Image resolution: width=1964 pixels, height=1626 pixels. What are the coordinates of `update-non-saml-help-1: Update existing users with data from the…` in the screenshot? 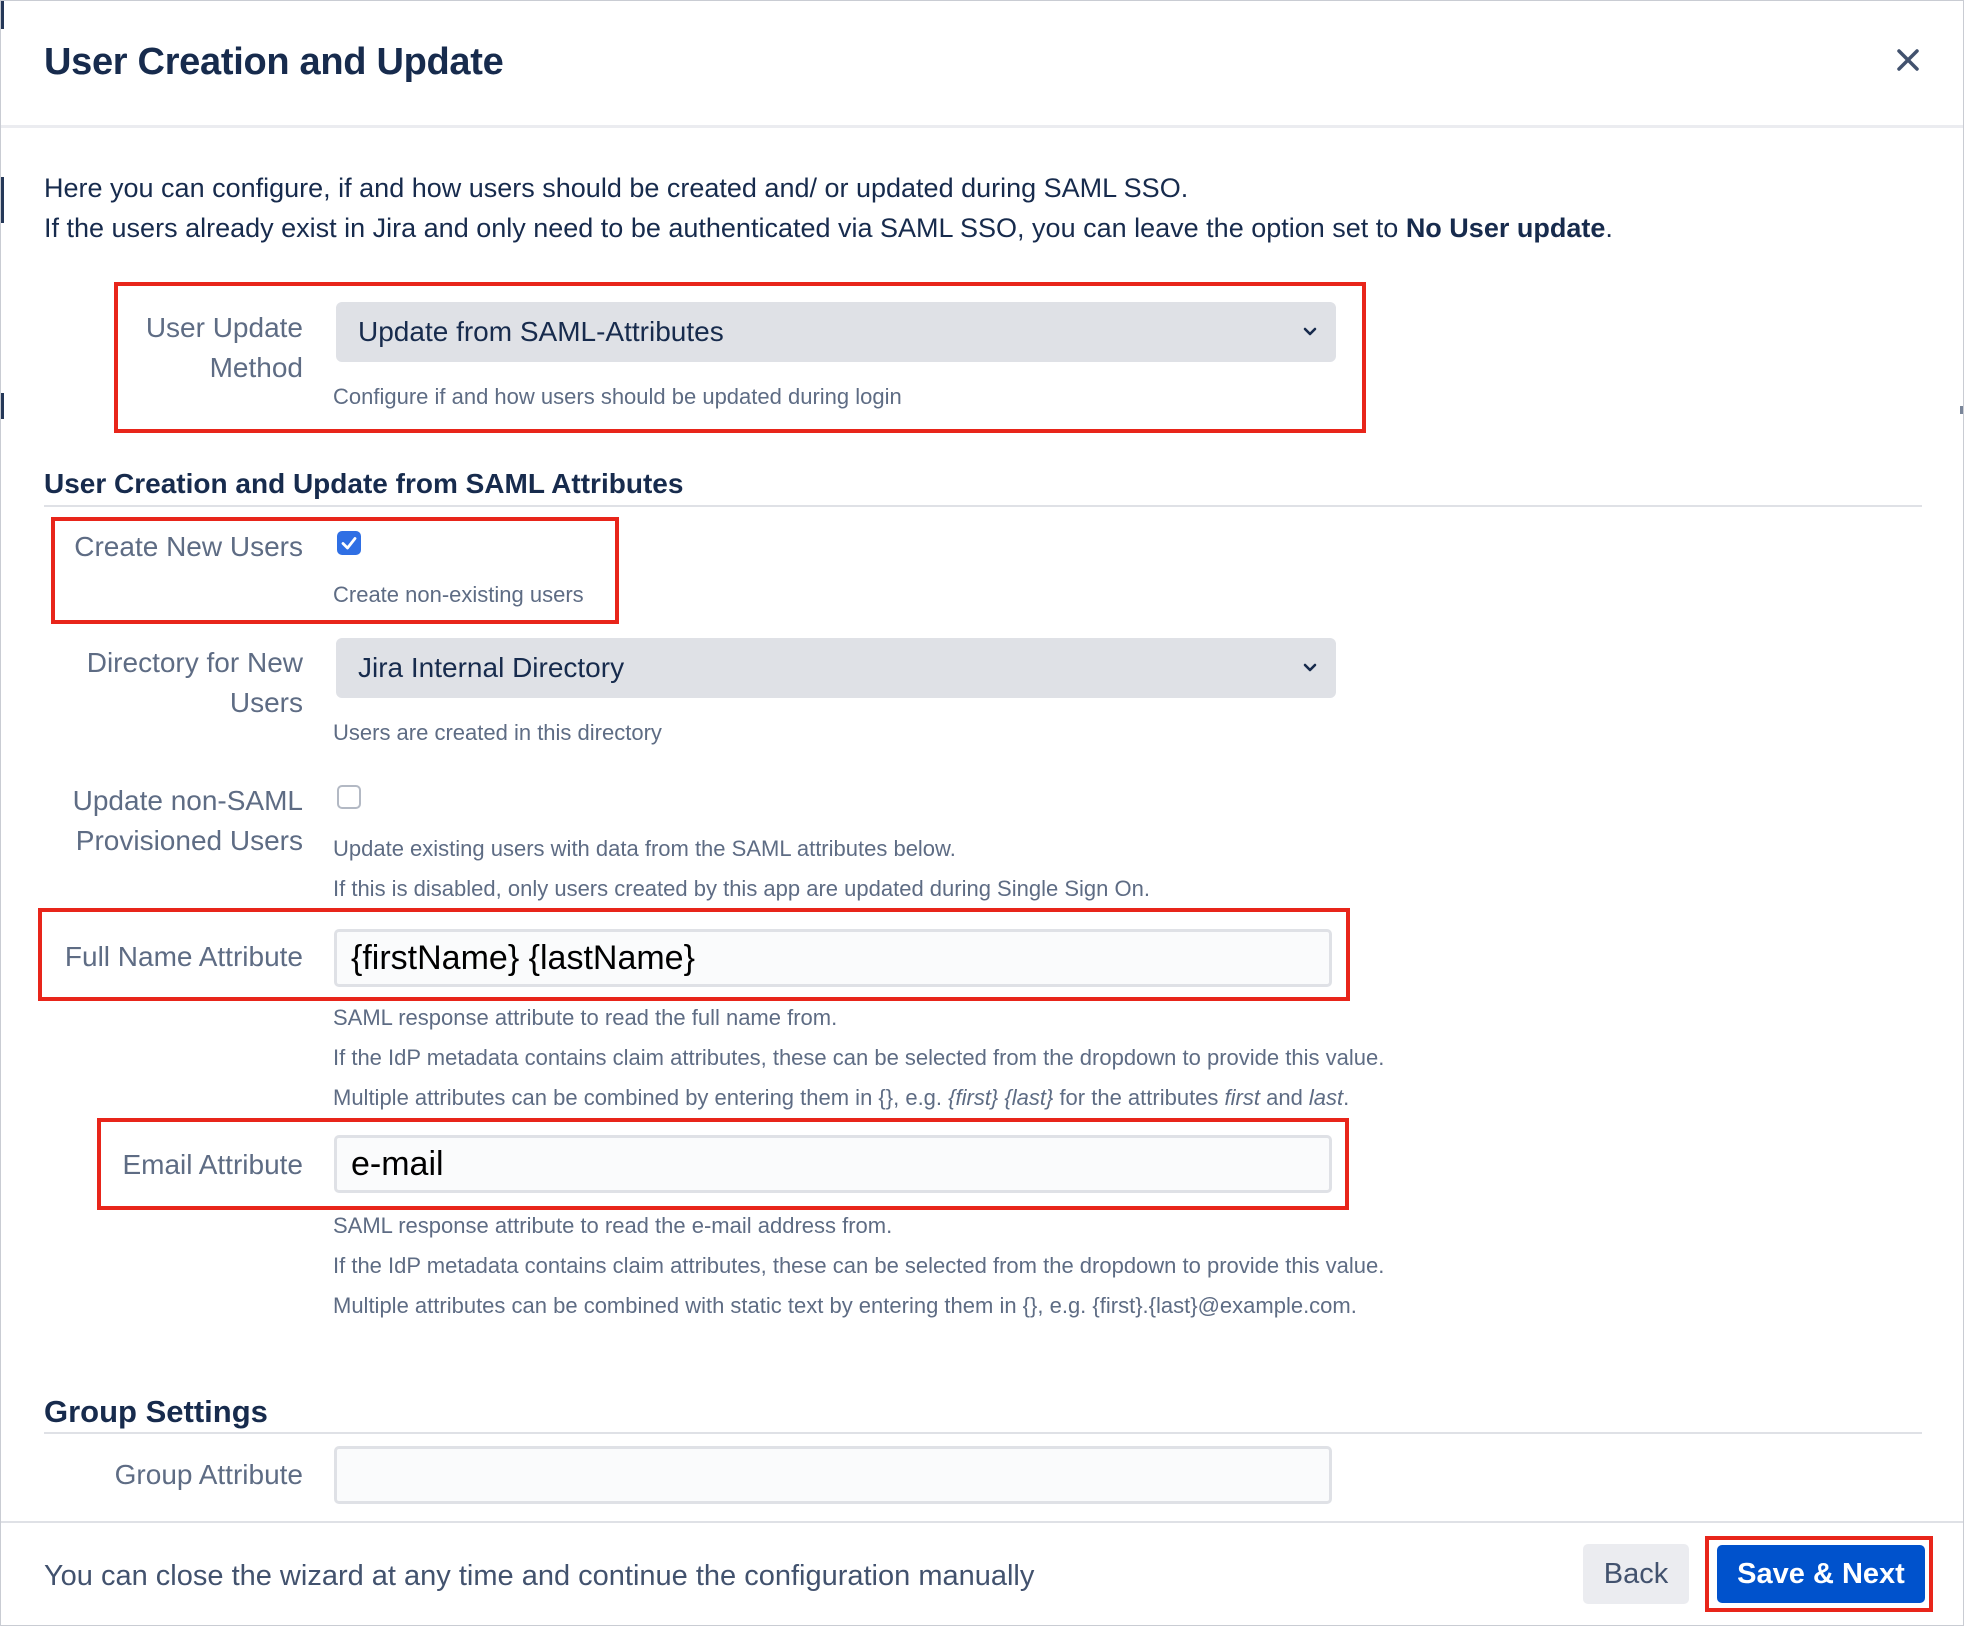 It's located at (644, 848).